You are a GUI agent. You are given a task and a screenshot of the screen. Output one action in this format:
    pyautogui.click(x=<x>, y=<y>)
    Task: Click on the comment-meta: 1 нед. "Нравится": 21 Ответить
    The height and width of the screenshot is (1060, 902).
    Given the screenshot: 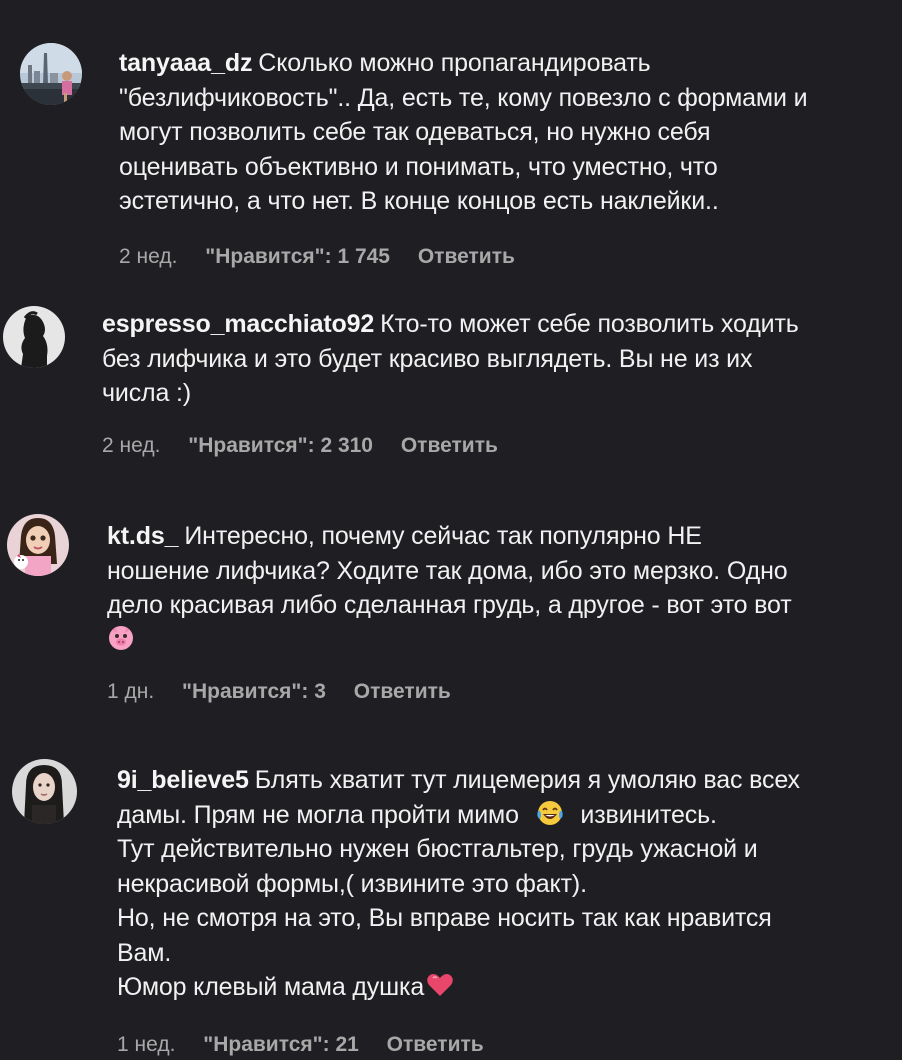 What is the action you would take?
    pyautogui.click(x=311, y=1045)
    